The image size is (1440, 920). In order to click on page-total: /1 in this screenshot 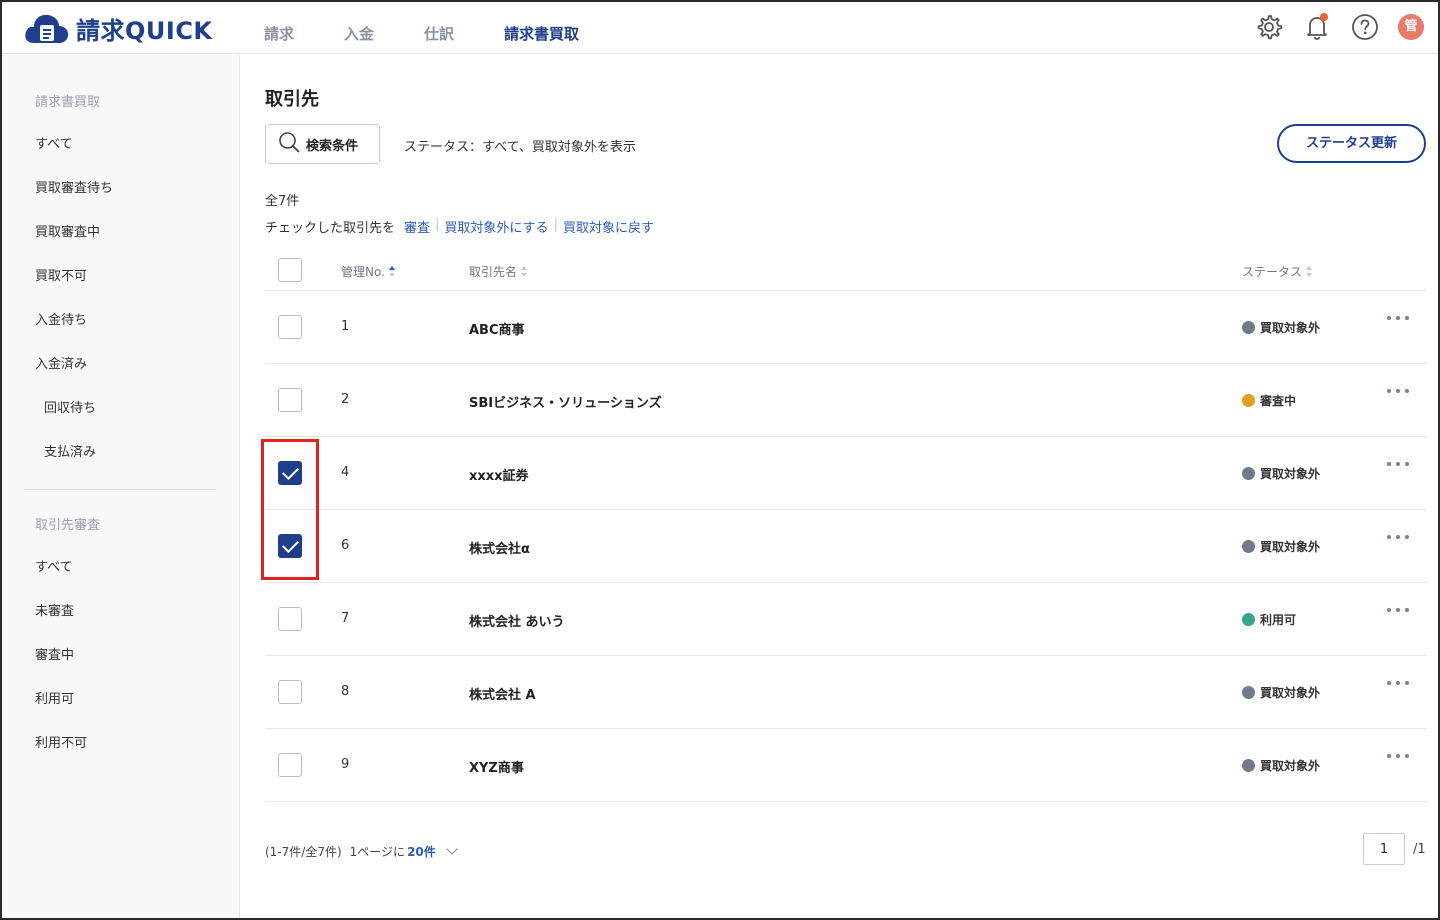, I will do `click(1419, 849)`.